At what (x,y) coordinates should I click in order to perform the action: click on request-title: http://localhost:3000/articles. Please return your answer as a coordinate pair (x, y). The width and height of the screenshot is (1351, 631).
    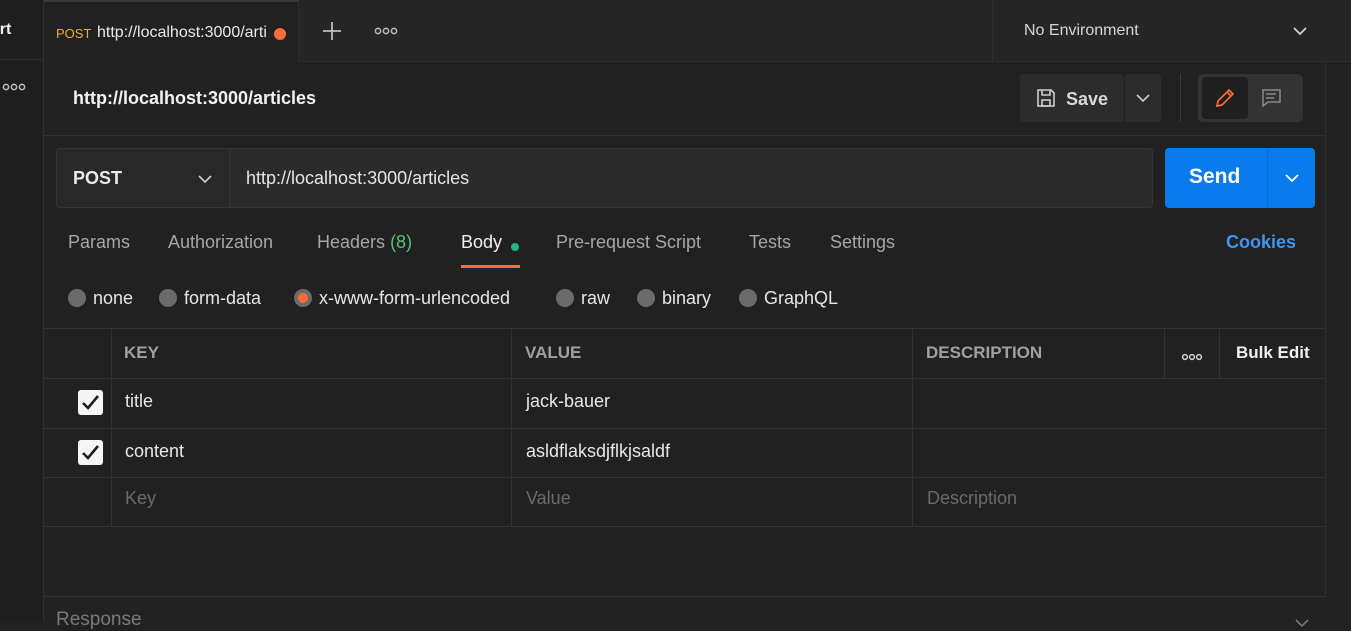
    Looking at the image, I should click on (194, 98).